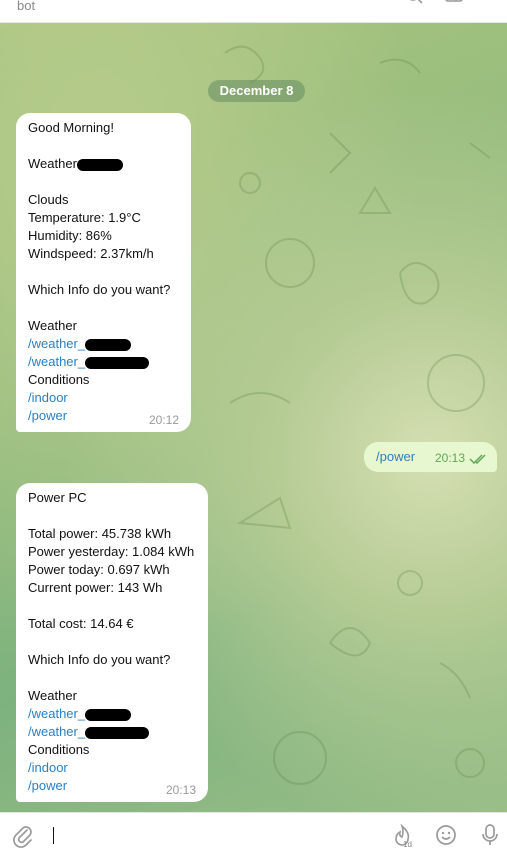 This screenshot has width=507, height=857. Describe the element at coordinates (71, 127) in the screenshot. I see `message-line: Good Morning!` at that location.